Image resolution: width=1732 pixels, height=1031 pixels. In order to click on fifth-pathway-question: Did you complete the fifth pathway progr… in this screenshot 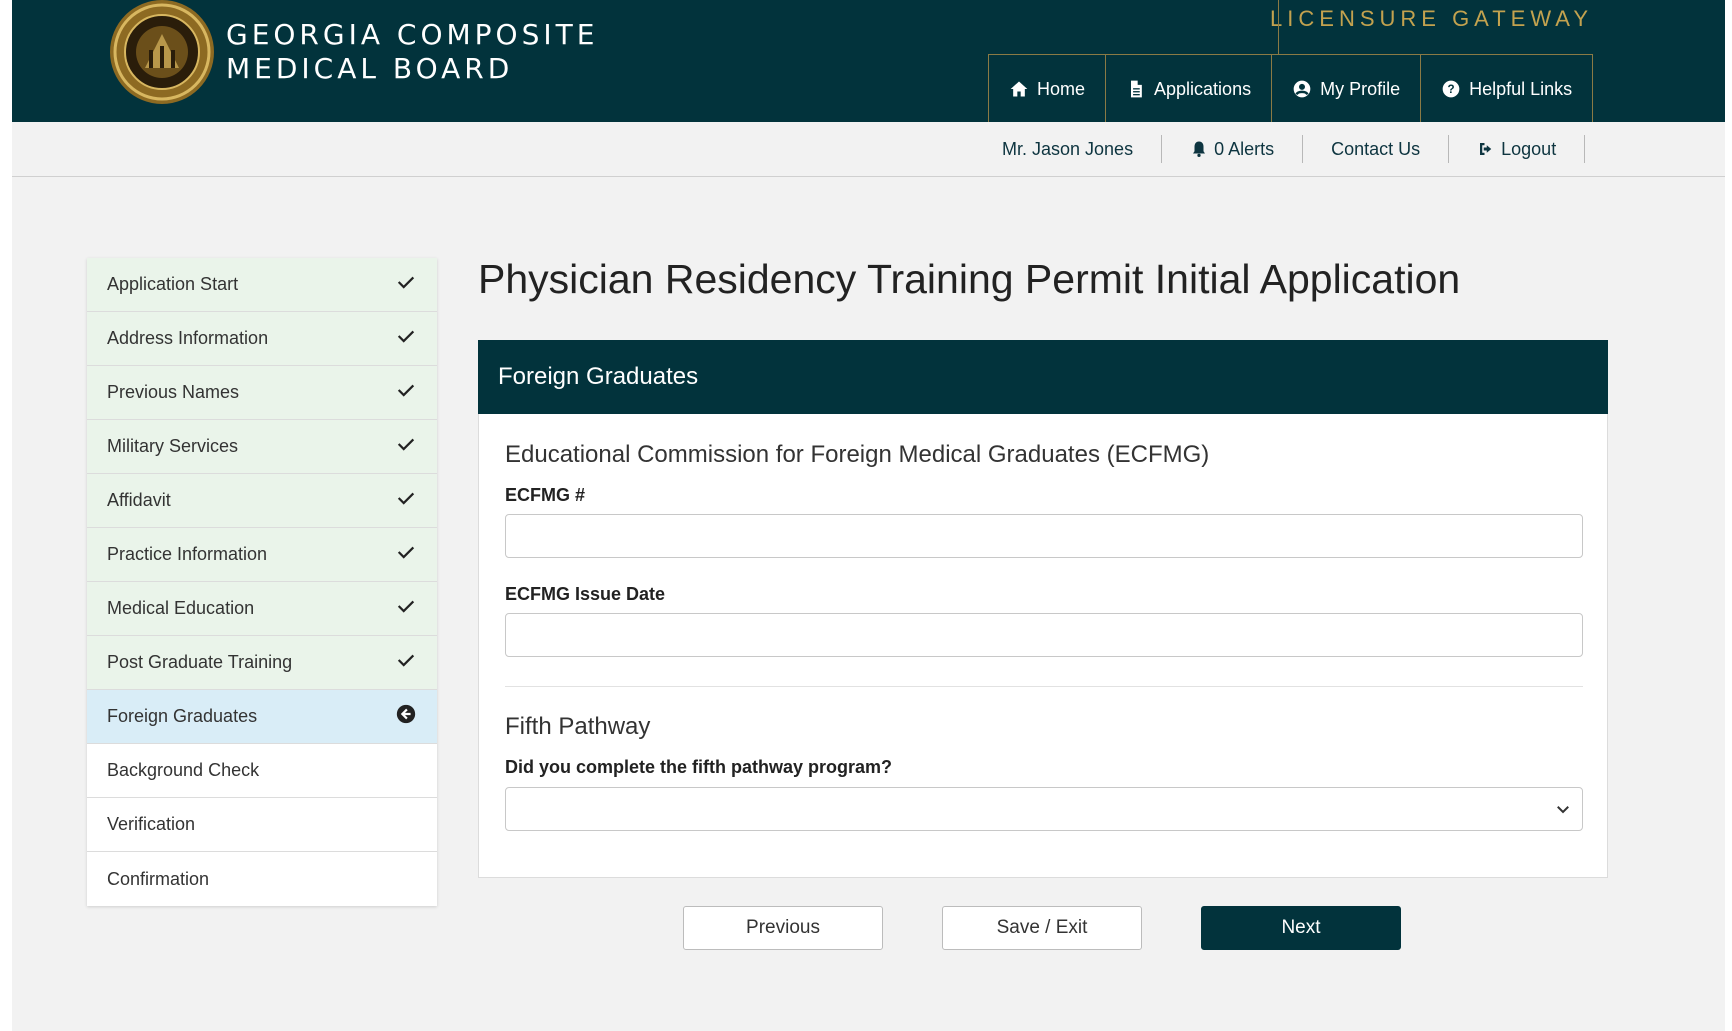, I will do `click(699, 767)`.